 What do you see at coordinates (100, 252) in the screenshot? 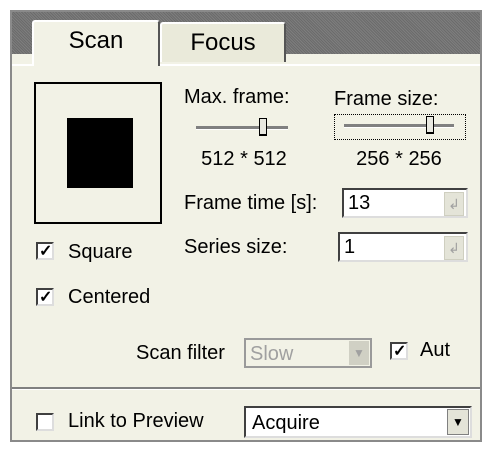
I see `square-label: Square` at bounding box center [100, 252].